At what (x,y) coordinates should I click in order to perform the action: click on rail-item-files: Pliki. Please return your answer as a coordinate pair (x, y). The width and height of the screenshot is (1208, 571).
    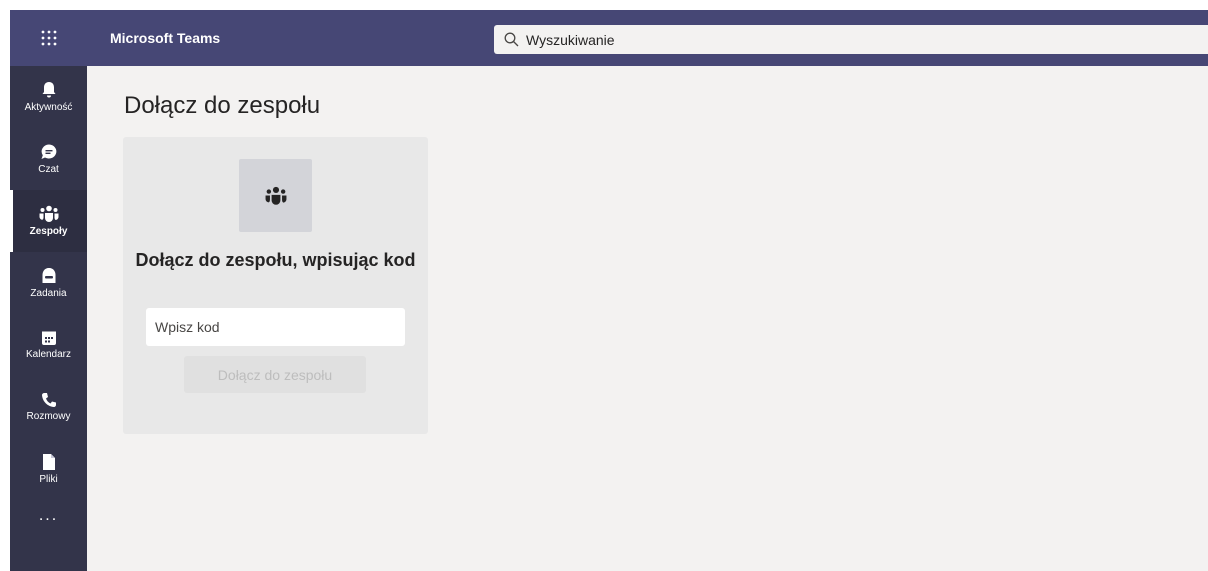
    Looking at the image, I should click on (48, 469).